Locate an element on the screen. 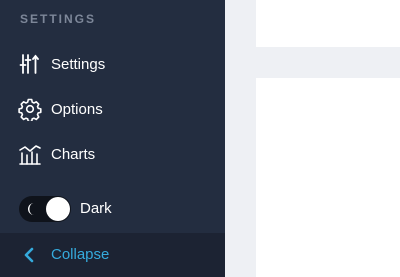  theme-toggle is located at coordinates (45, 209).